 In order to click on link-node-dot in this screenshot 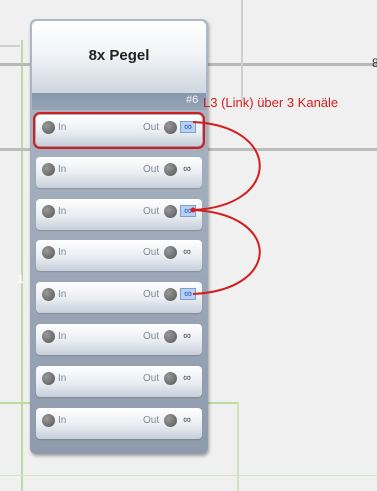, I will do `click(193, 210)`.